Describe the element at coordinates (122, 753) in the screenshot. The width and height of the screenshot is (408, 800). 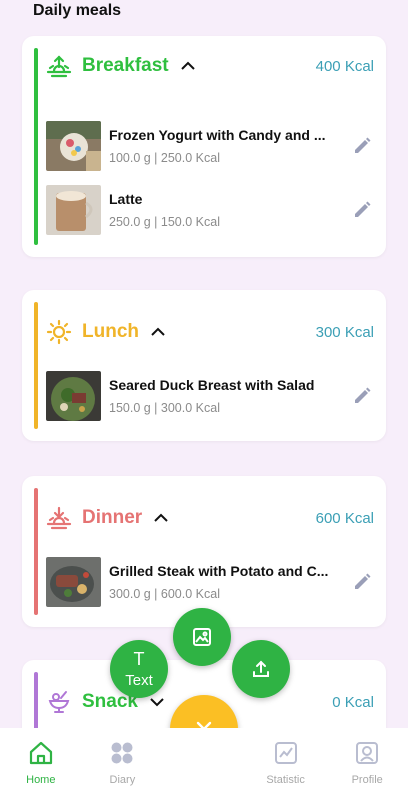
I see `grid-icon` at that location.